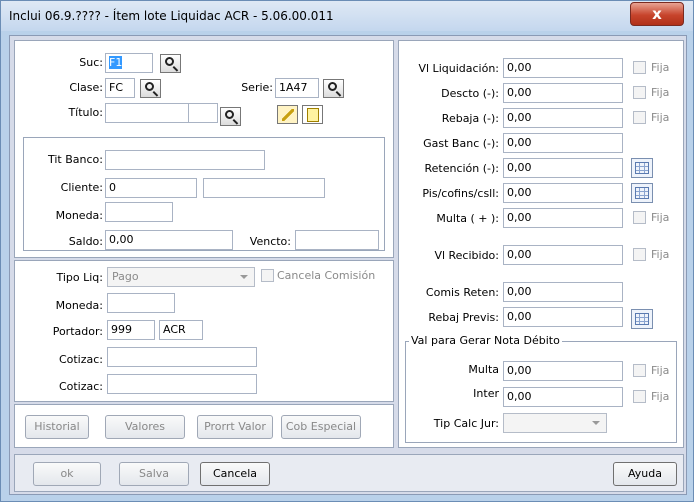  What do you see at coordinates (563, 371) in the screenshot?
I see `nd-multa-input: 0,00` at bounding box center [563, 371].